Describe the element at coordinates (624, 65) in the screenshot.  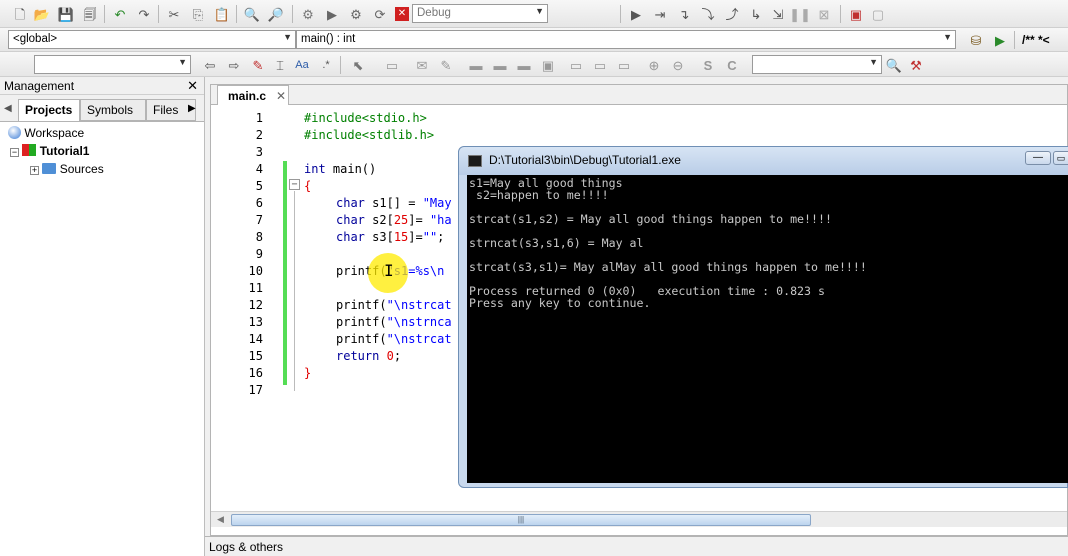
I see `frame-3-icon: ▭` at that location.